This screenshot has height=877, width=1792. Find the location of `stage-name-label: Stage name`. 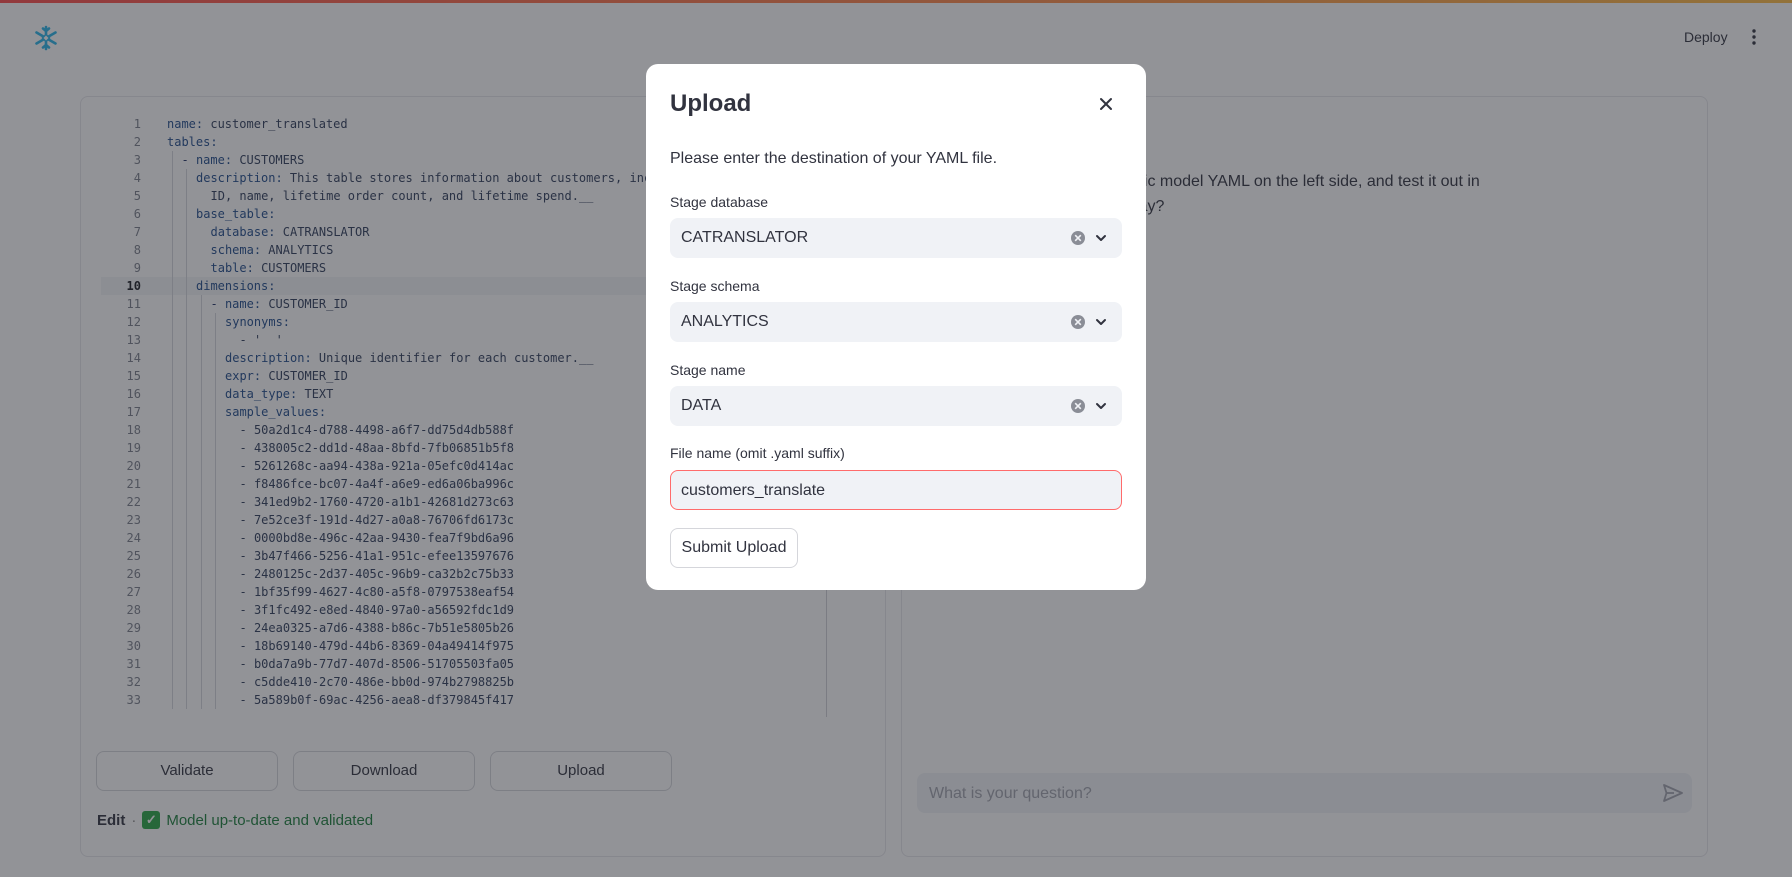

stage-name-label: Stage name is located at coordinates (708, 370).